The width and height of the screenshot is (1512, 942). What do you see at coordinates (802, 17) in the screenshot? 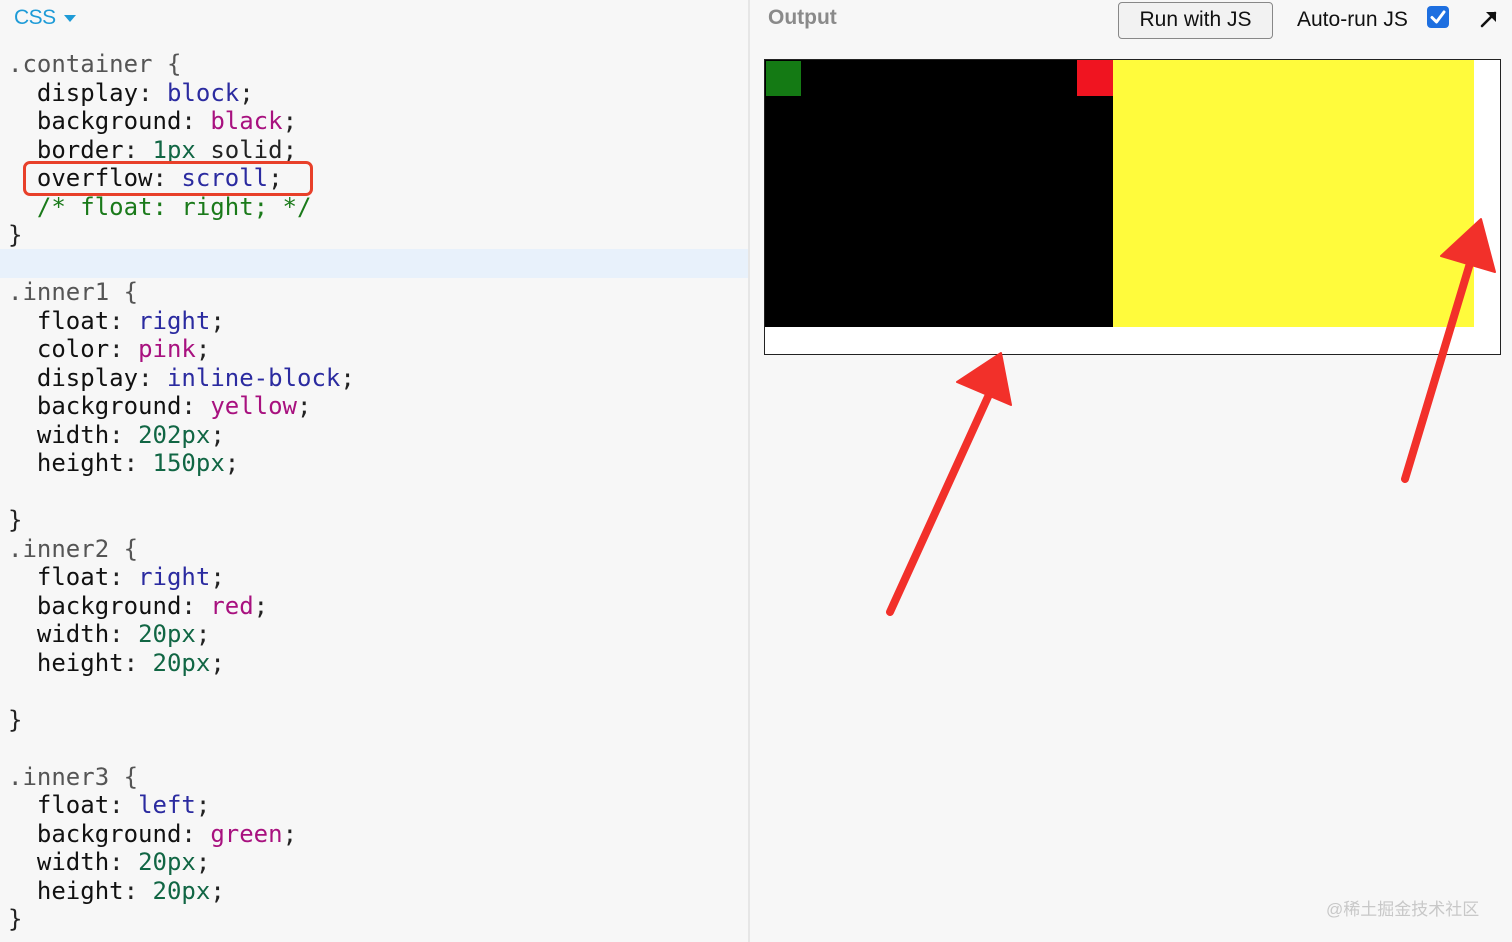
I see `output-title: Output` at bounding box center [802, 17].